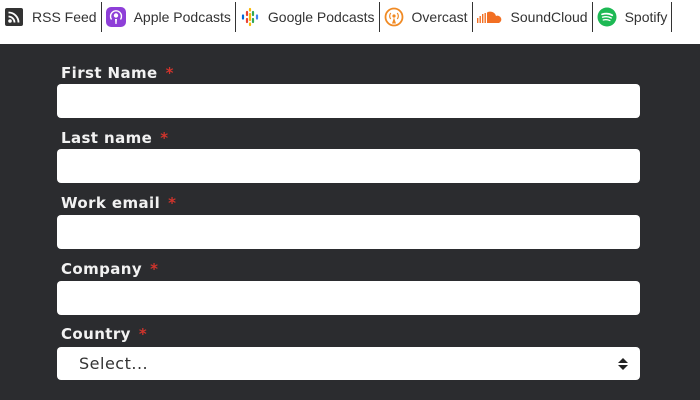 The height and width of the screenshot is (400, 700). What do you see at coordinates (115, 138) in the screenshot?
I see `last-name-label: Last name *` at bounding box center [115, 138].